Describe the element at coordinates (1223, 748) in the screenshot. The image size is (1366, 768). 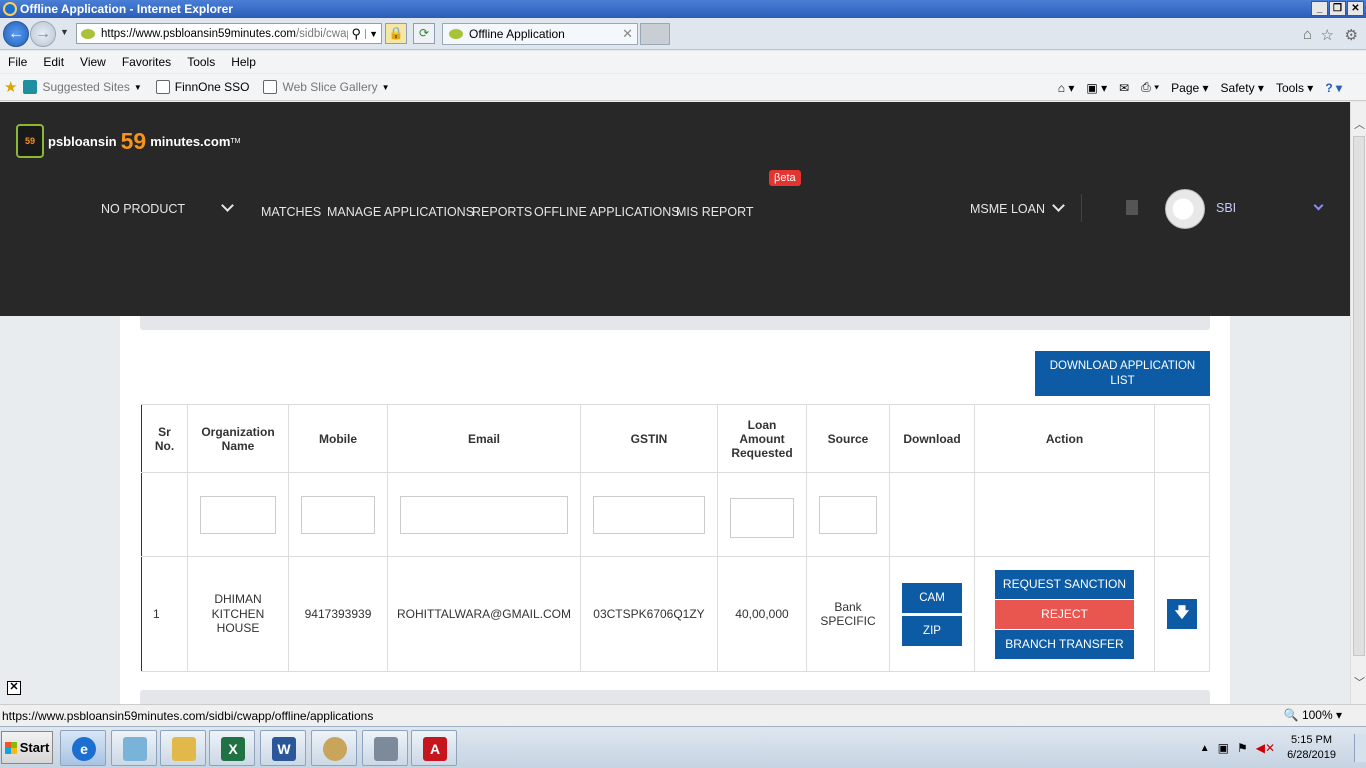
I see `network-icon: ▣` at that location.